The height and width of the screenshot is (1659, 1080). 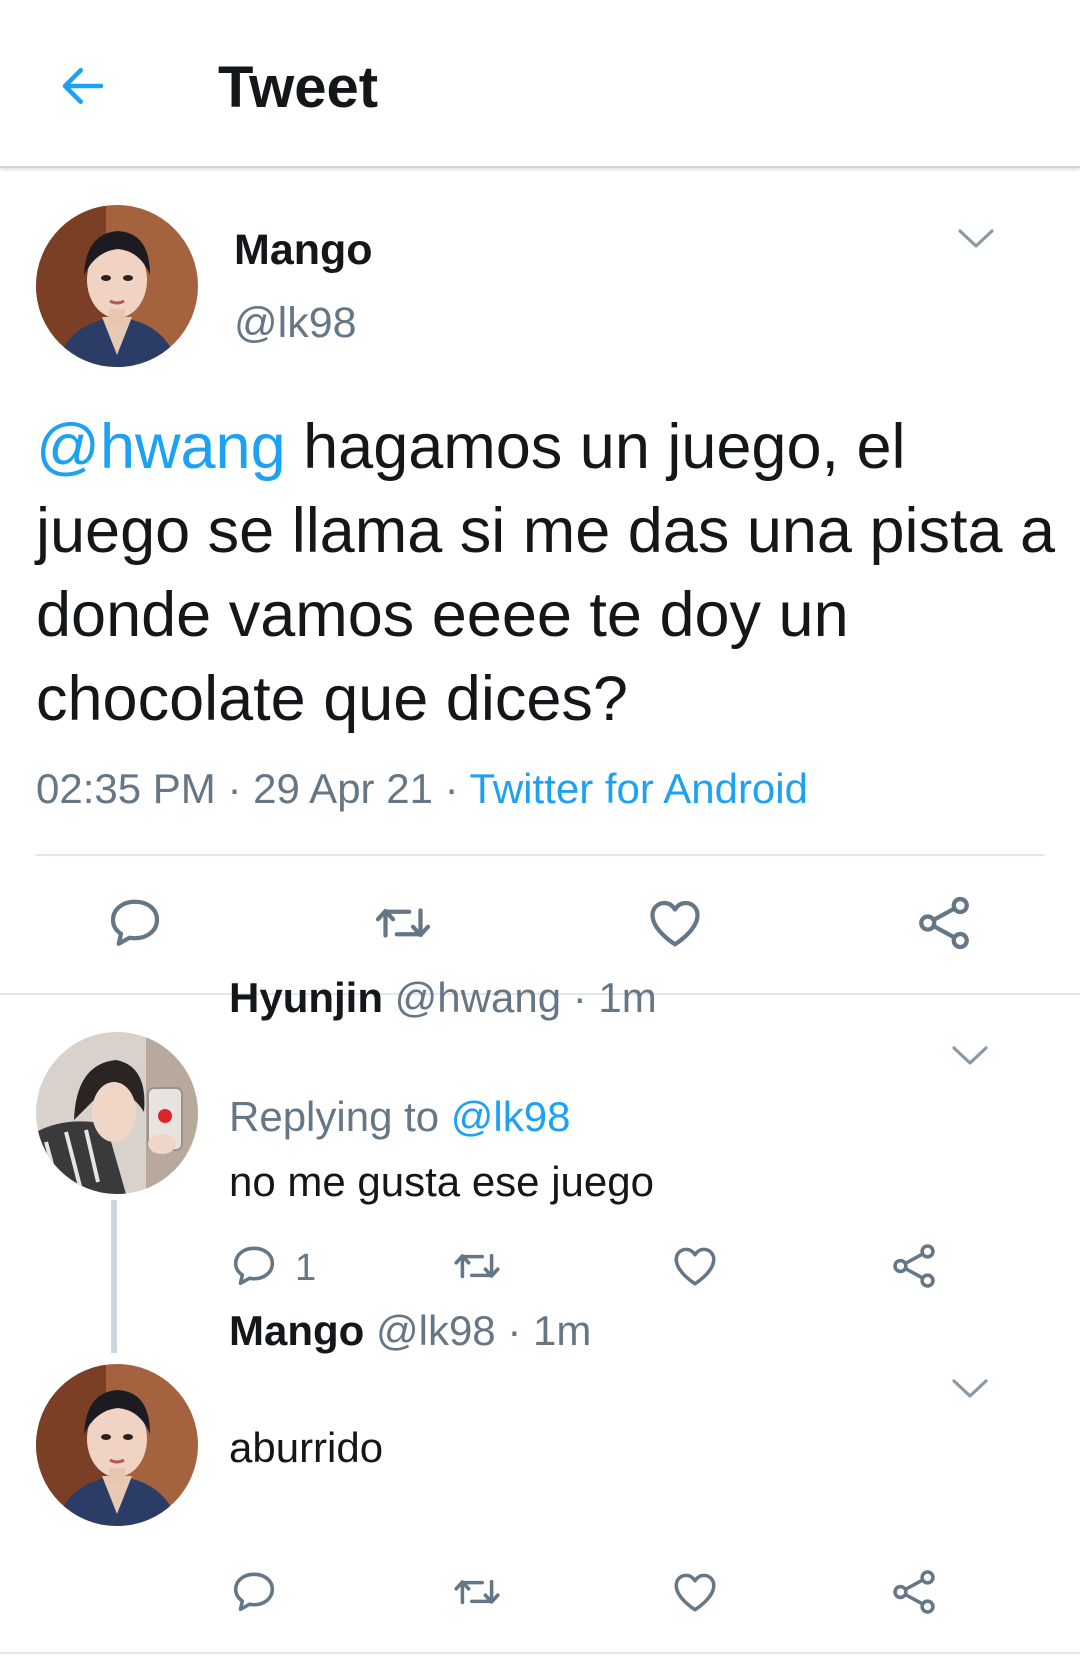 I want to click on reply-header: Hyunjin @hwang · 1m, so click(x=443, y=998).